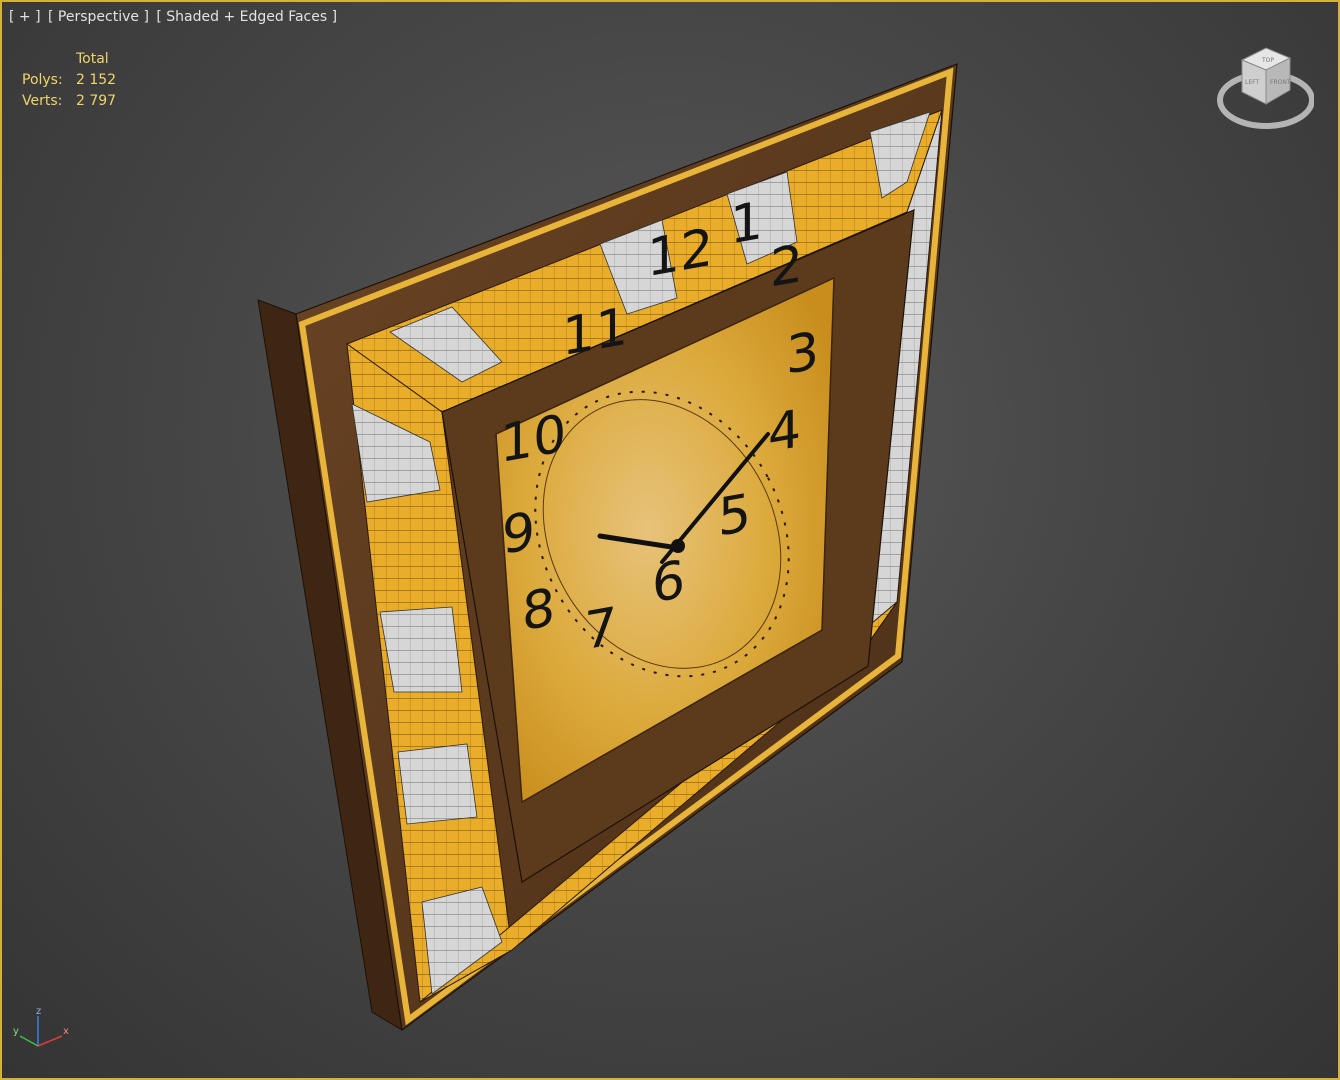 The width and height of the screenshot is (1340, 1080). What do you see at coordinates (1252, 82) in the screenshot?
I see `viewcube-left-label: LEFT` at bounding box center [1252, 82].